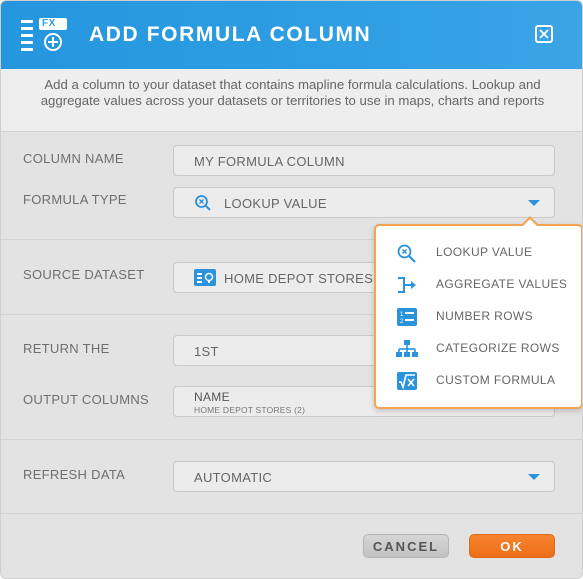 The image size is (583, 579). I want to click on number-rows-icon: 1 2, so click(407, 317).